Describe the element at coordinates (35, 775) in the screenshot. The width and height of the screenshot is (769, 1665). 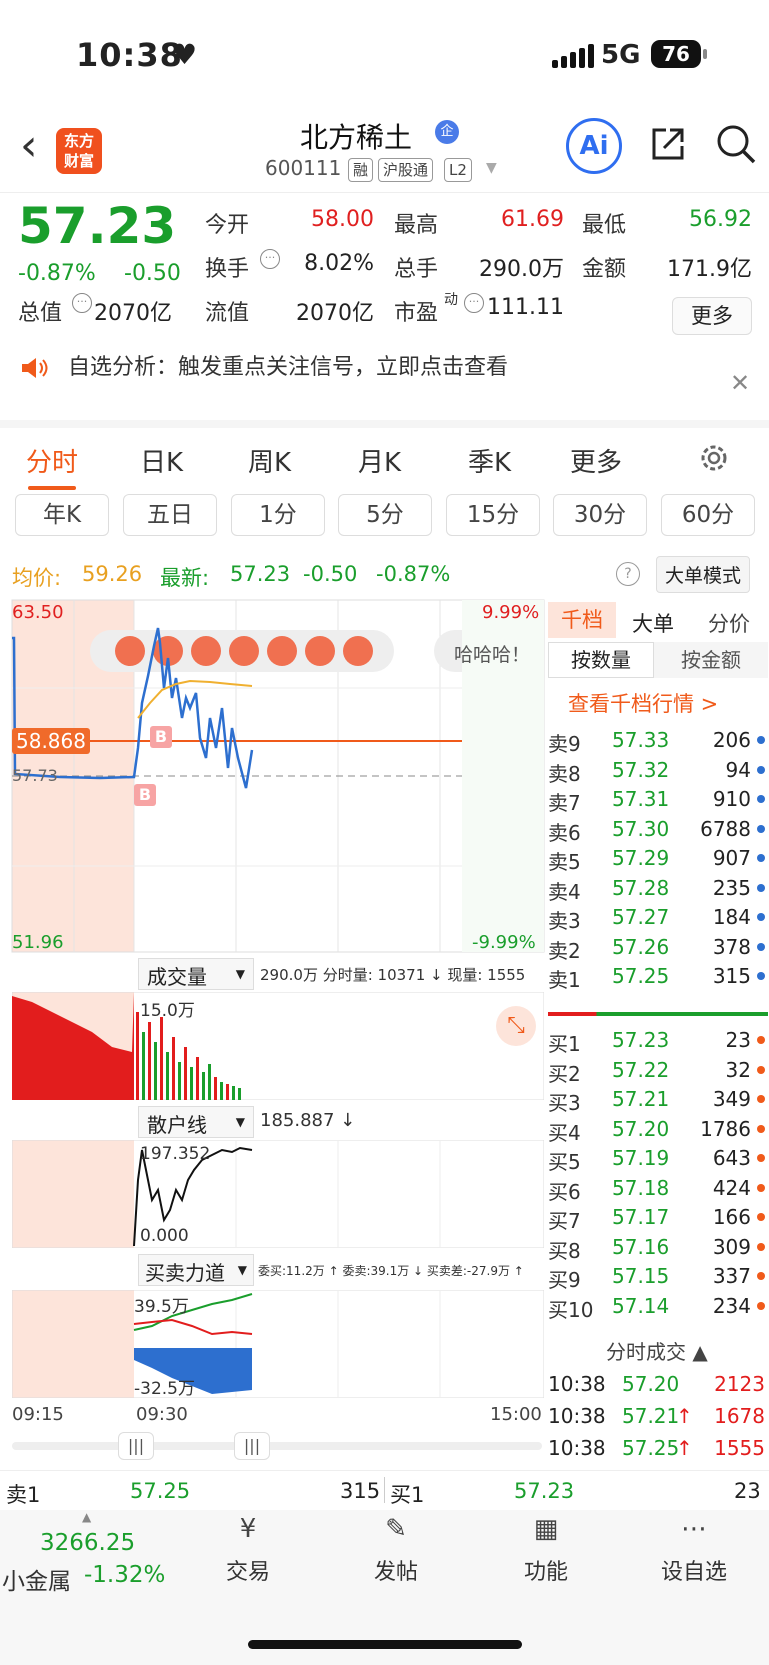
I see `prev-close-label: 57.73` at that location.